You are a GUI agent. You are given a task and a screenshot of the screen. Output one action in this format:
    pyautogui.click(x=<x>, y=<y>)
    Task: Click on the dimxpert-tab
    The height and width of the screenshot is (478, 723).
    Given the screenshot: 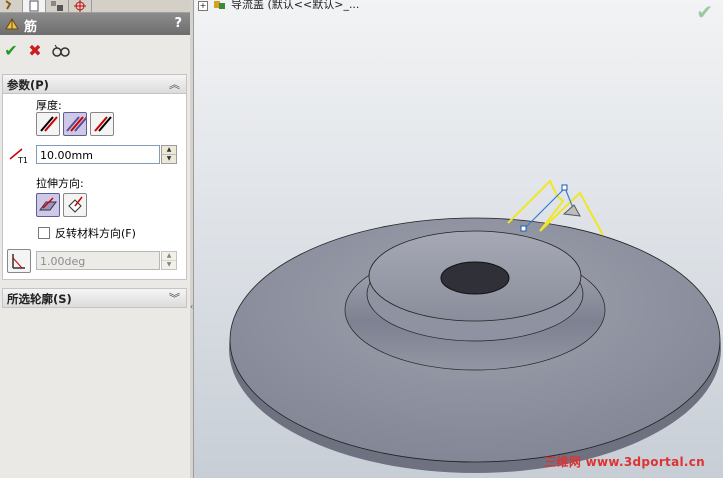 What is the action you would take?
    pyautogui.click(x=80, y=6)
    